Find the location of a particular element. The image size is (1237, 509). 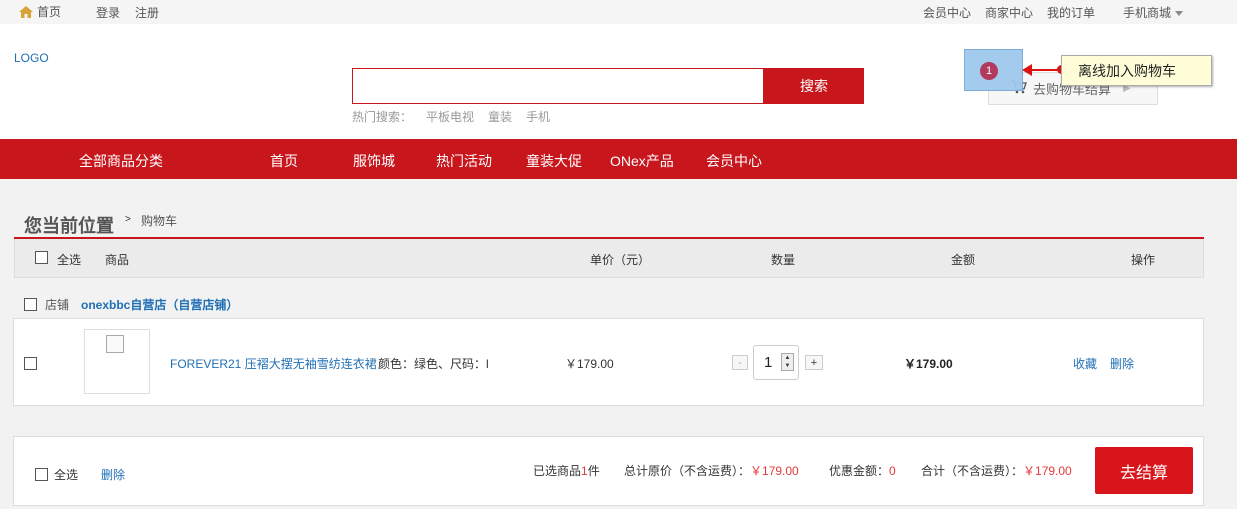

hot-term: 平板电视 is located at coordinates (450, 116).